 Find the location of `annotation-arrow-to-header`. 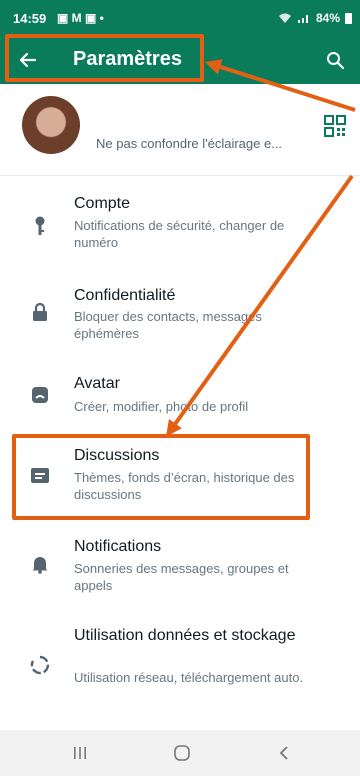

annotation-arrow-to-header is located at coordinates (280, 85).